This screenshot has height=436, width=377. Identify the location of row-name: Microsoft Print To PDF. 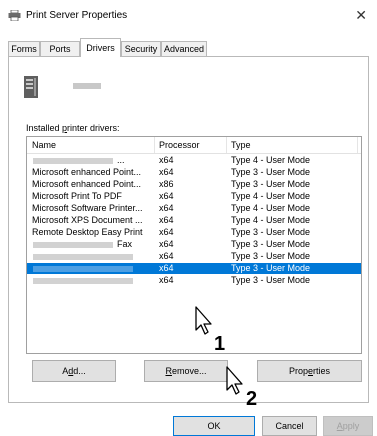
(77, 196).